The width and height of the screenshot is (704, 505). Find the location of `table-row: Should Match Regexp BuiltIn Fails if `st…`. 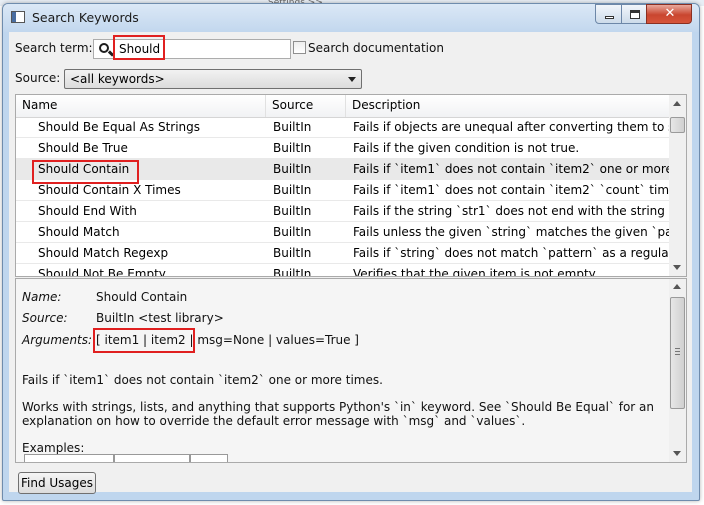

table-row: Should Match Regexp BuiltIn Fails if `st… is located at coordinates (345, 253).